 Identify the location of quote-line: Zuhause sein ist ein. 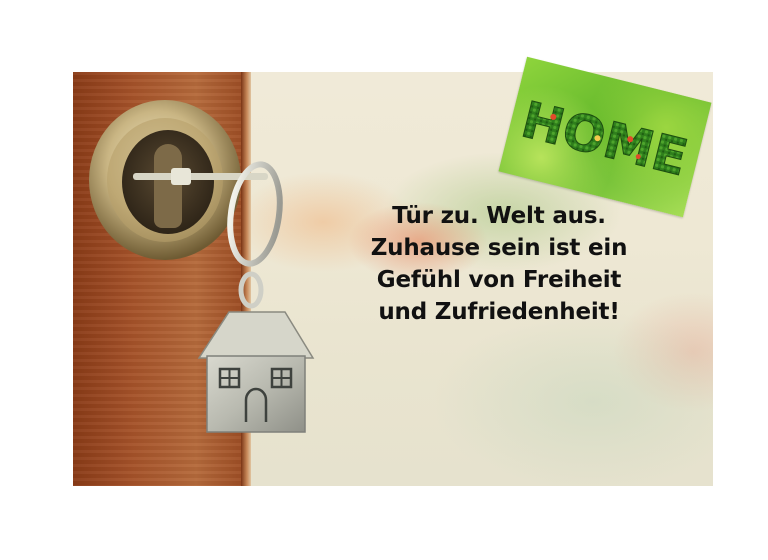
(499, 248).